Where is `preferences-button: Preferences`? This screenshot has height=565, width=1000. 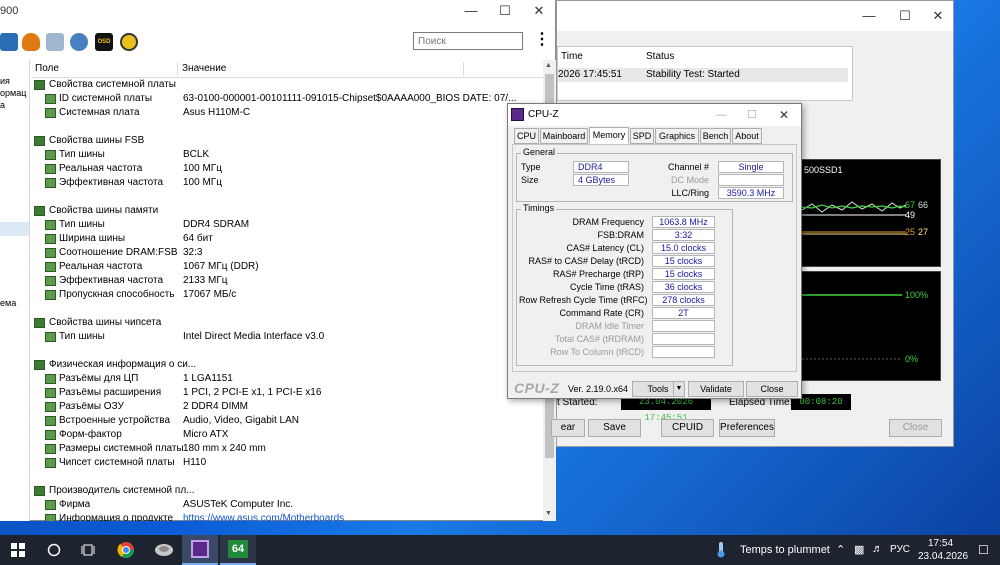
preferences-button: Preferences is located at coordinates (747, 428).